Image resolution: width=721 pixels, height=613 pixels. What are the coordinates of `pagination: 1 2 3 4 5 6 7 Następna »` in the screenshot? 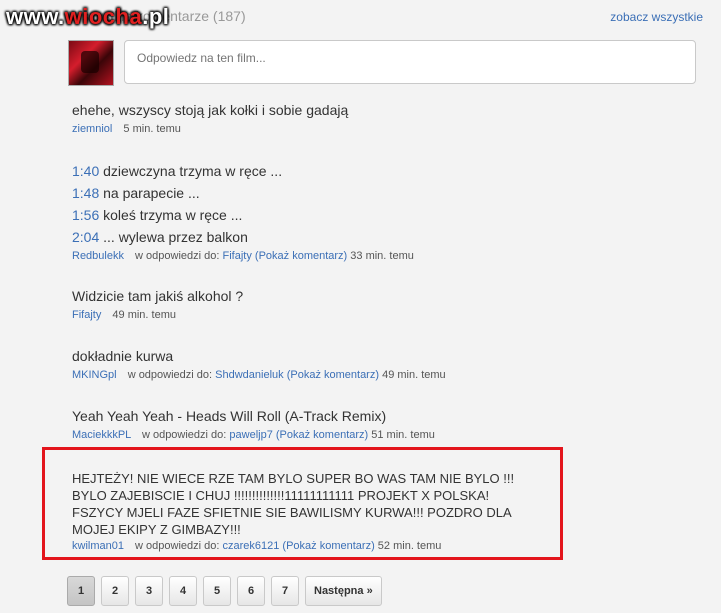 It's located at (224, 591).